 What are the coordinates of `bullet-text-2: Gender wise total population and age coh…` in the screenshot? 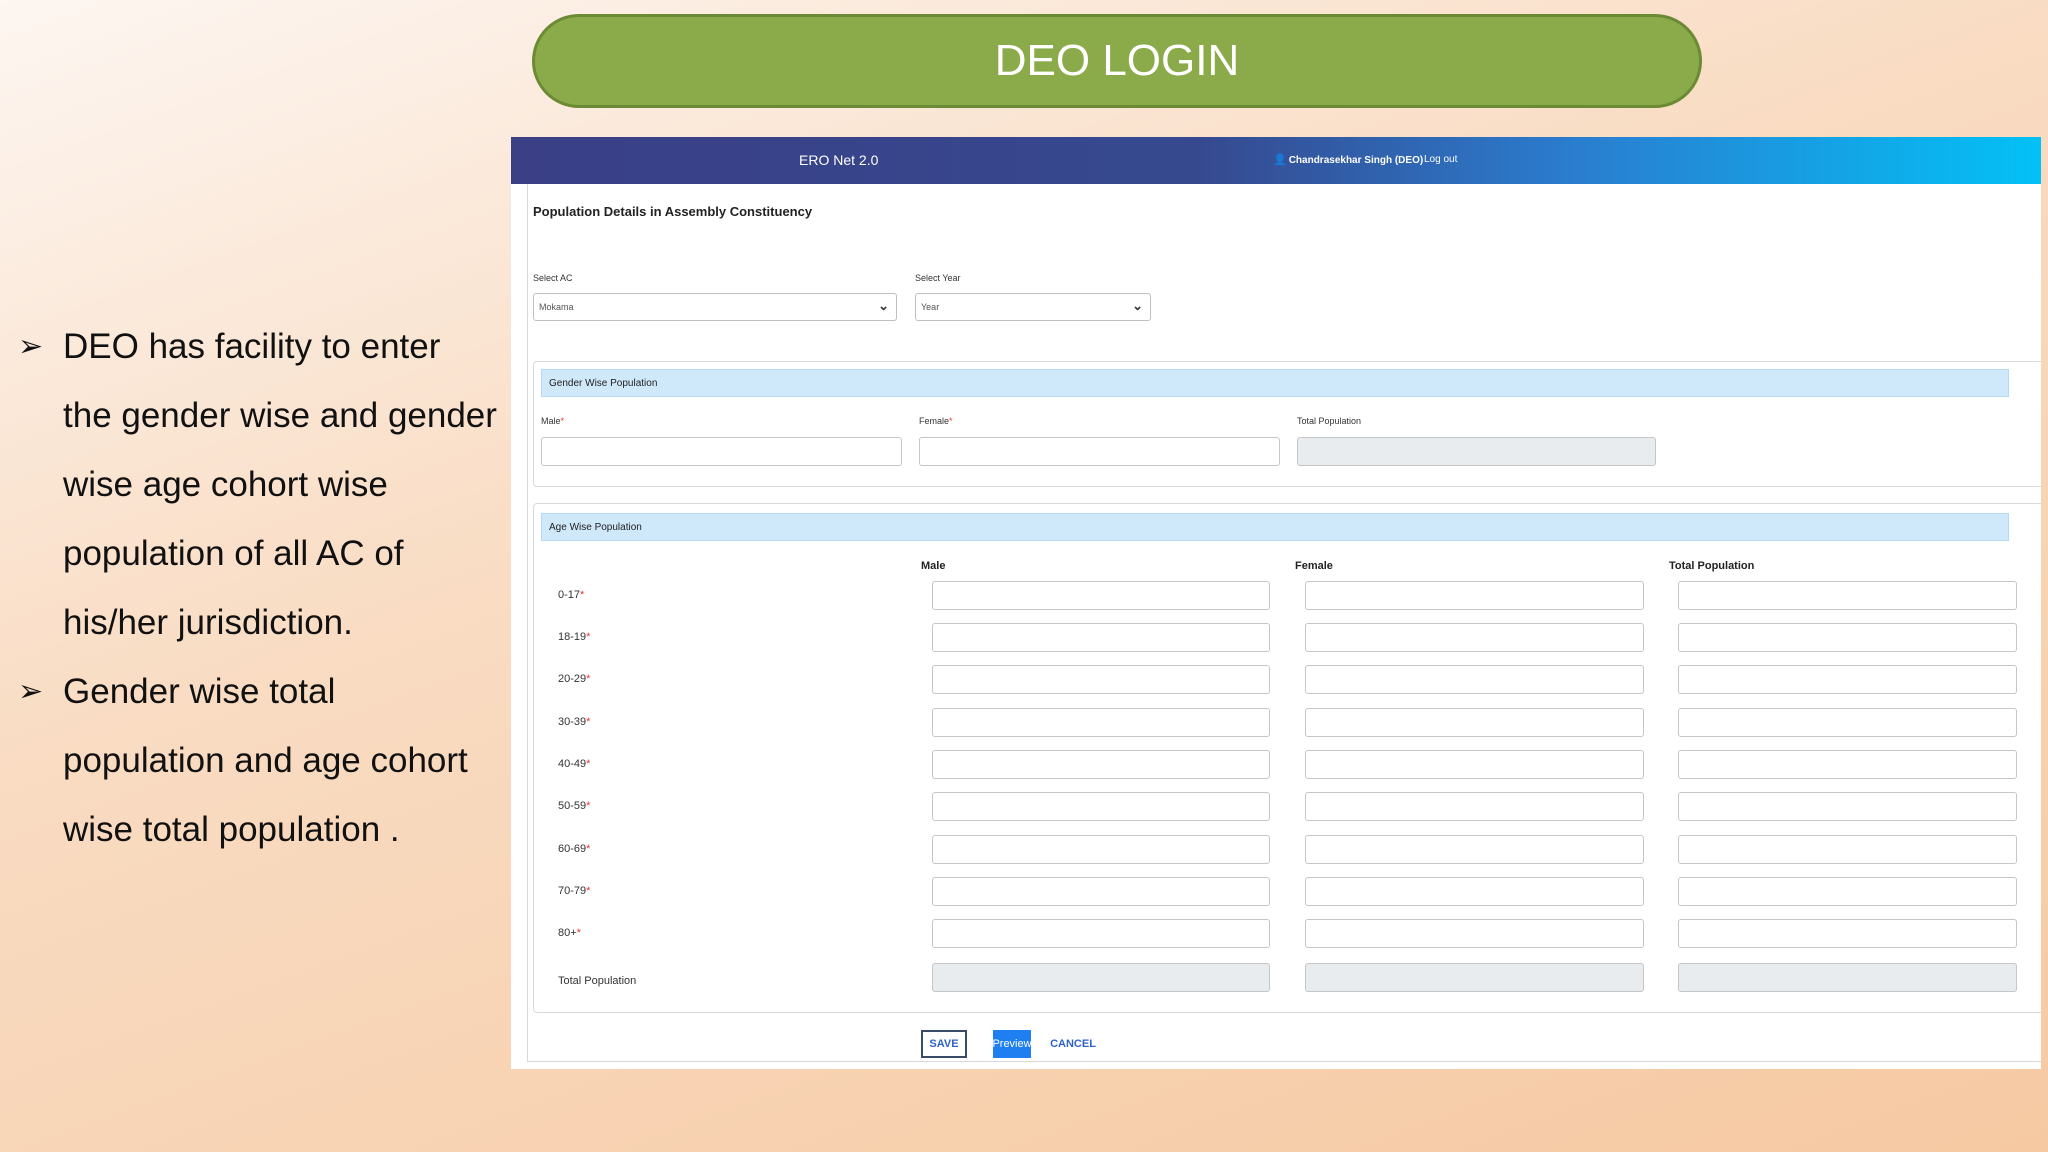 It's located at (265, 760).